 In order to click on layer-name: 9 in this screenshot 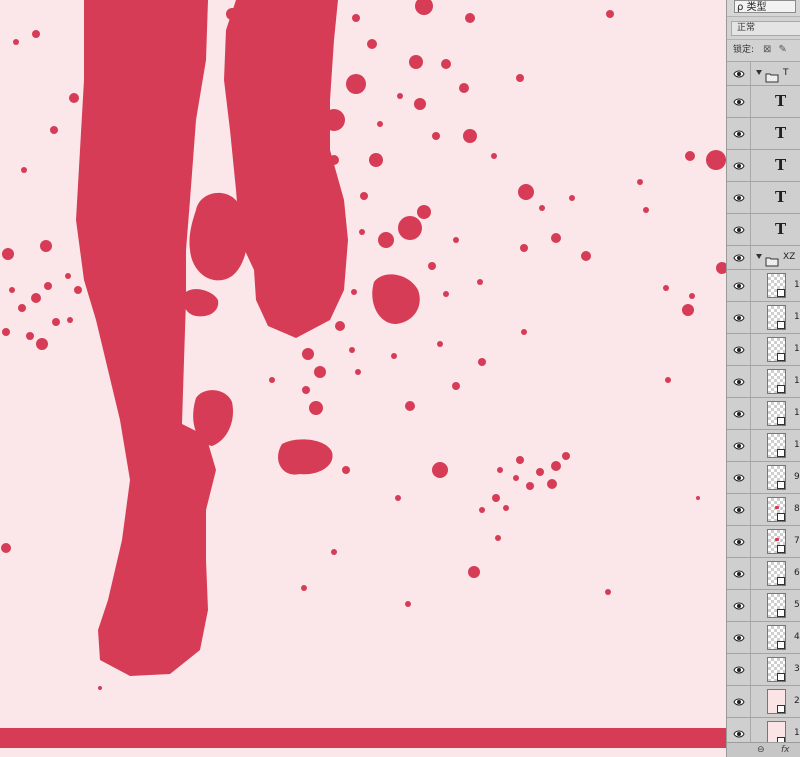, I will do `click(797, 477)`.